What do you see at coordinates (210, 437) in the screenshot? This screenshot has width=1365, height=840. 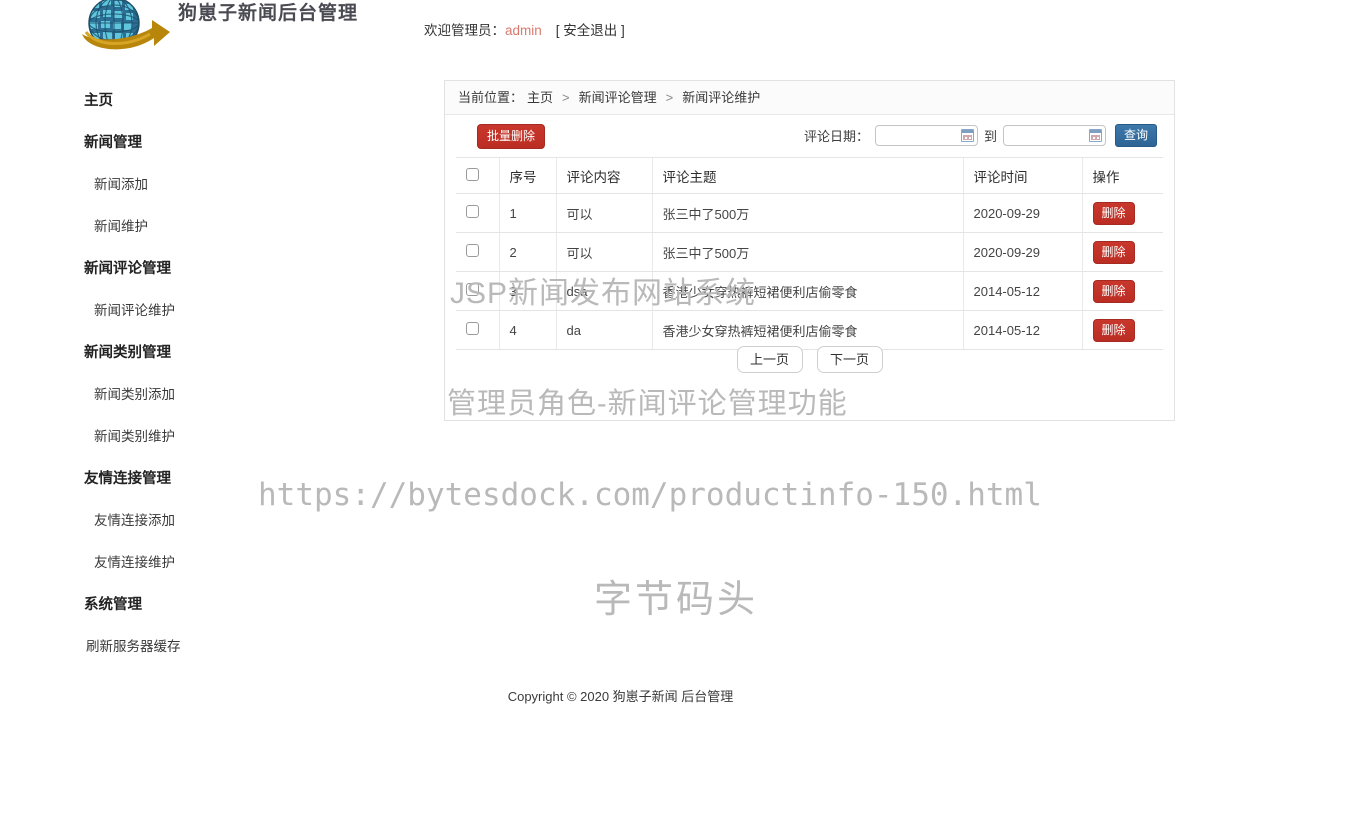 I see `sidebar-item-category-maintain: 新闻类别维护` at bounding box center [210, 437].